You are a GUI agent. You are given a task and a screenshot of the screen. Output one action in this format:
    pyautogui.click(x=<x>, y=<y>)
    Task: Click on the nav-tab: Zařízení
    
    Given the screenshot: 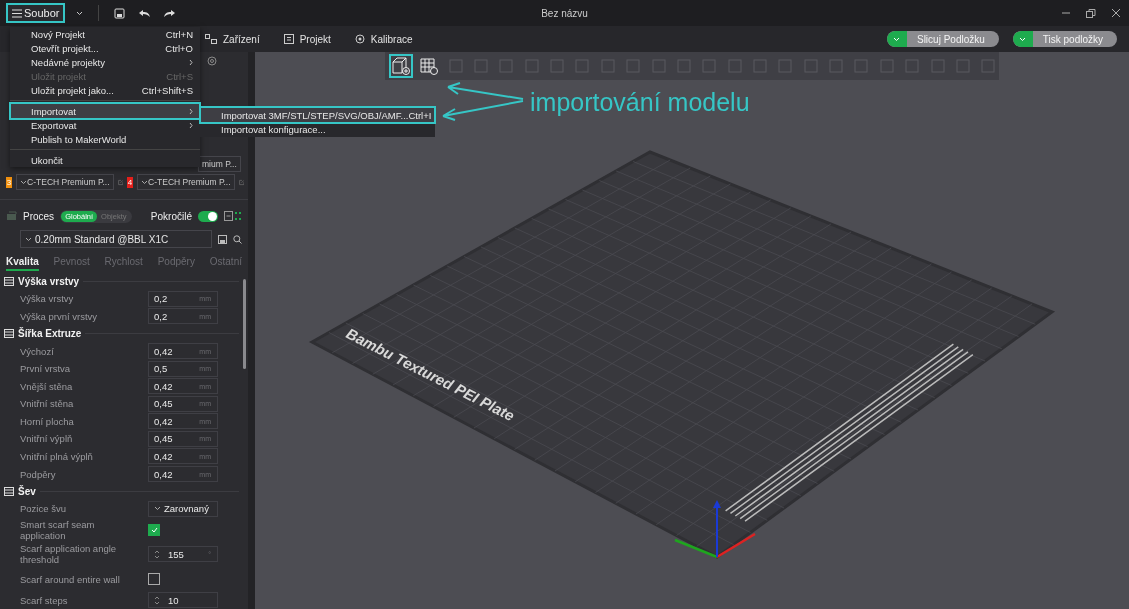 What is the action you would take?
    pyautogui.click(x=232, y=39)
    